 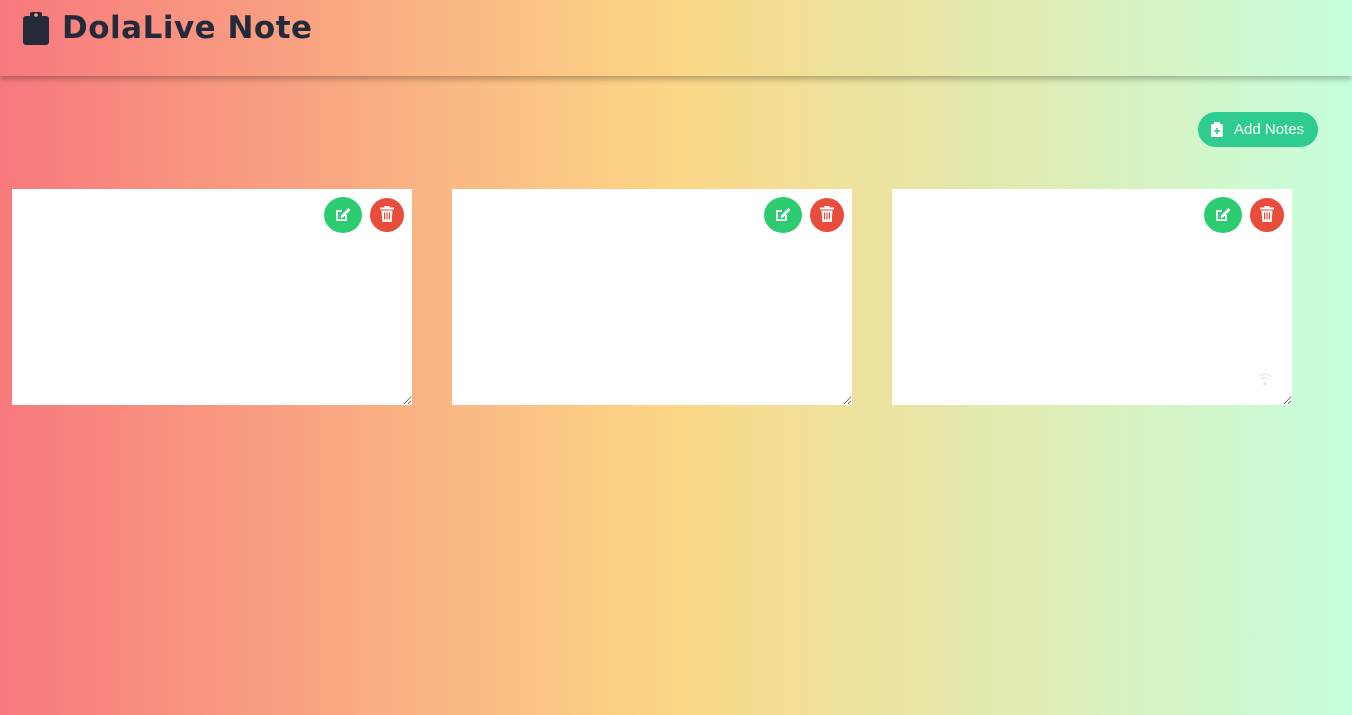 I want to click on clipboard-plus-icon, so click(x=1217, y=129).